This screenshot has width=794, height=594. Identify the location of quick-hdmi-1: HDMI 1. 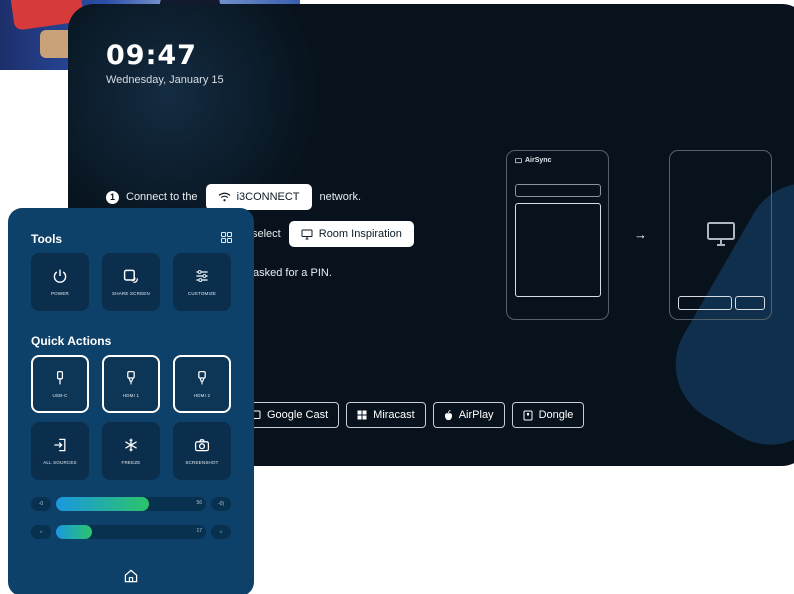
(131, 384).